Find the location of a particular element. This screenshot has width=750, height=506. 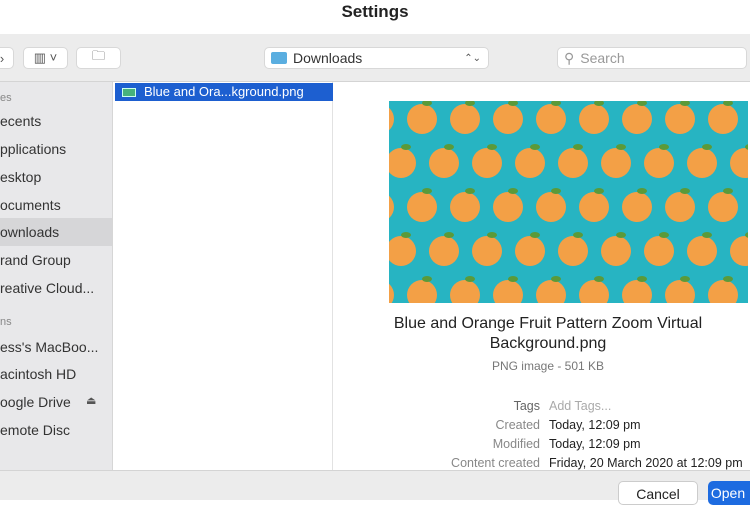

new-folder-icon: 🗀 is located at coordinates (98, 55).